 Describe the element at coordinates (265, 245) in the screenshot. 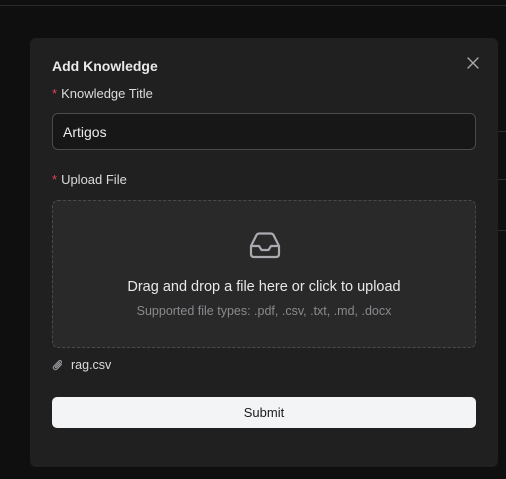

I see `inbox-icon` at that location.